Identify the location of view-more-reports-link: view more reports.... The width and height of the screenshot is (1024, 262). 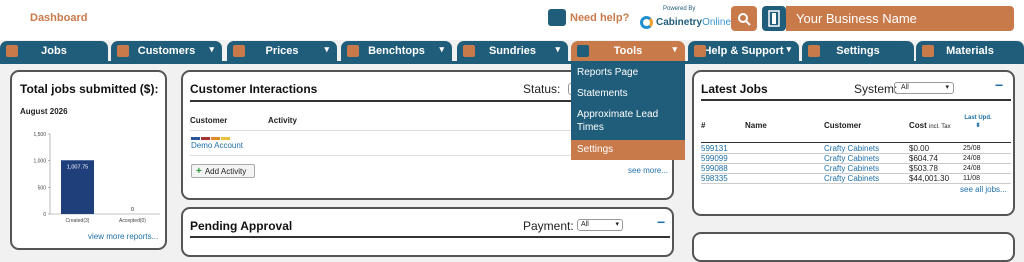
(123, 236).